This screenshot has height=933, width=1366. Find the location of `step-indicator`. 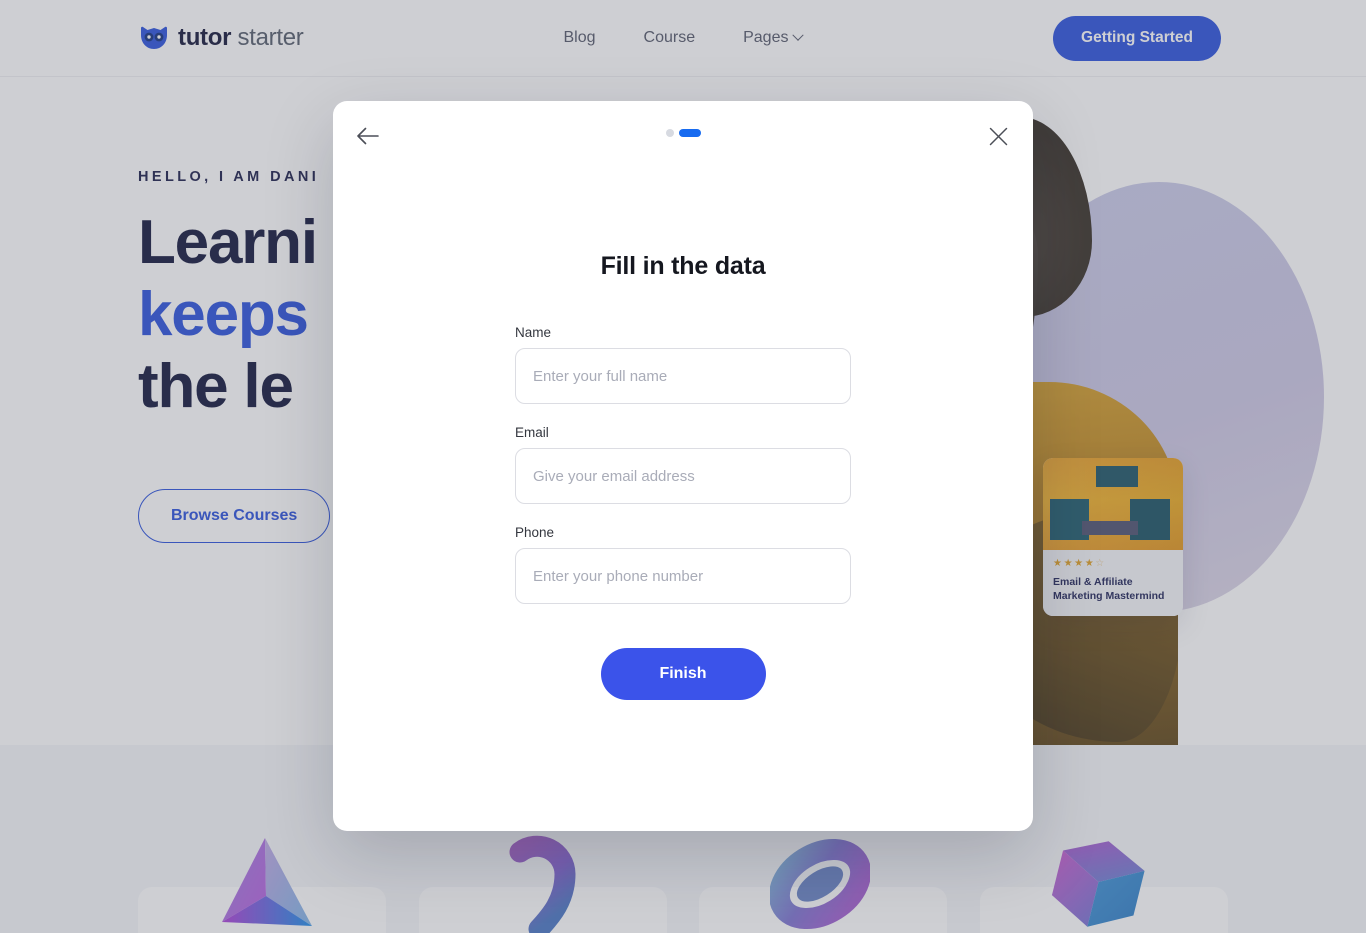

step-indicator is located at coordinates (683, 133).